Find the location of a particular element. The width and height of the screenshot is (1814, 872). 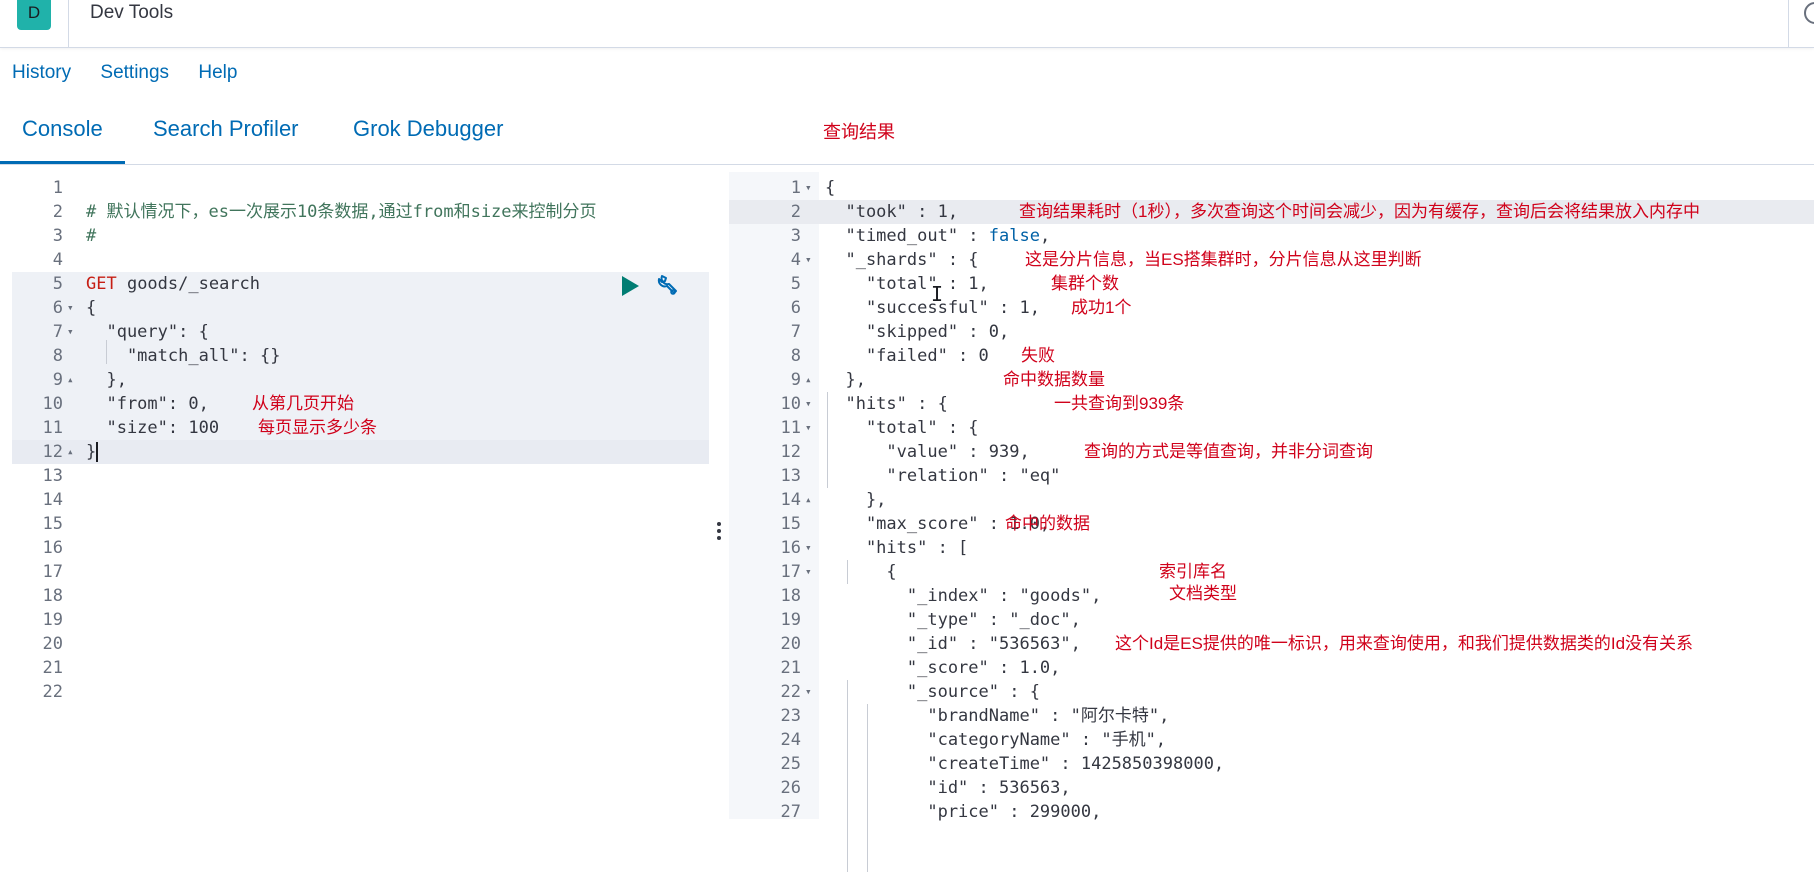

annotation-value: 一共查询到939条 is located at coordinates (1119, 403).